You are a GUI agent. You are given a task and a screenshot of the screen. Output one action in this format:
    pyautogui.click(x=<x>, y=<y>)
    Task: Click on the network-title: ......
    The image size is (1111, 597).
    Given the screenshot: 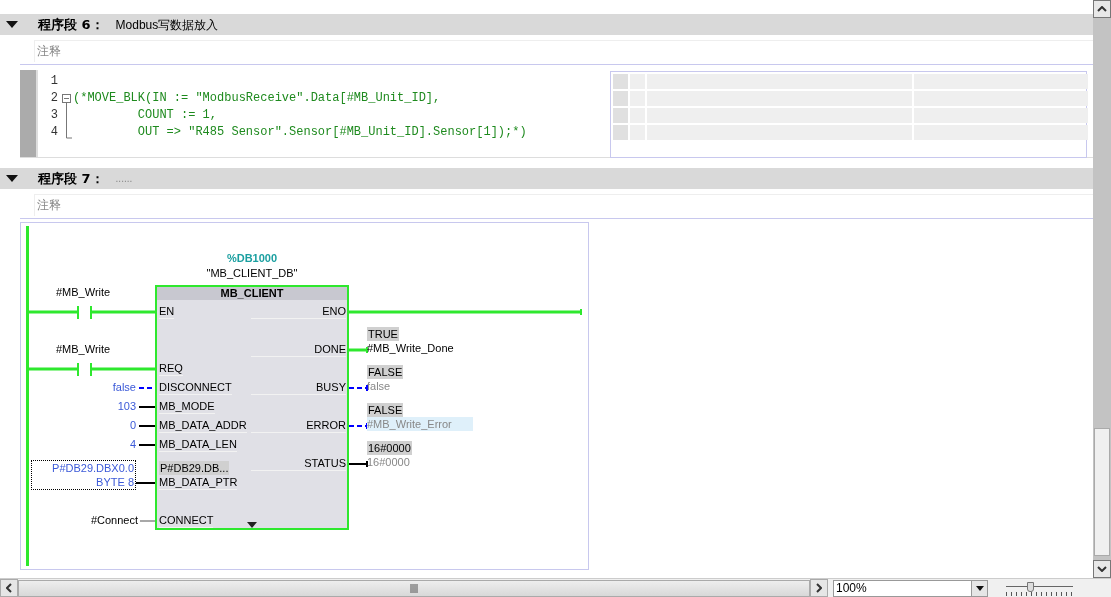 What is the action you would take?
    pyautogui.click(x=124, y=179)
    